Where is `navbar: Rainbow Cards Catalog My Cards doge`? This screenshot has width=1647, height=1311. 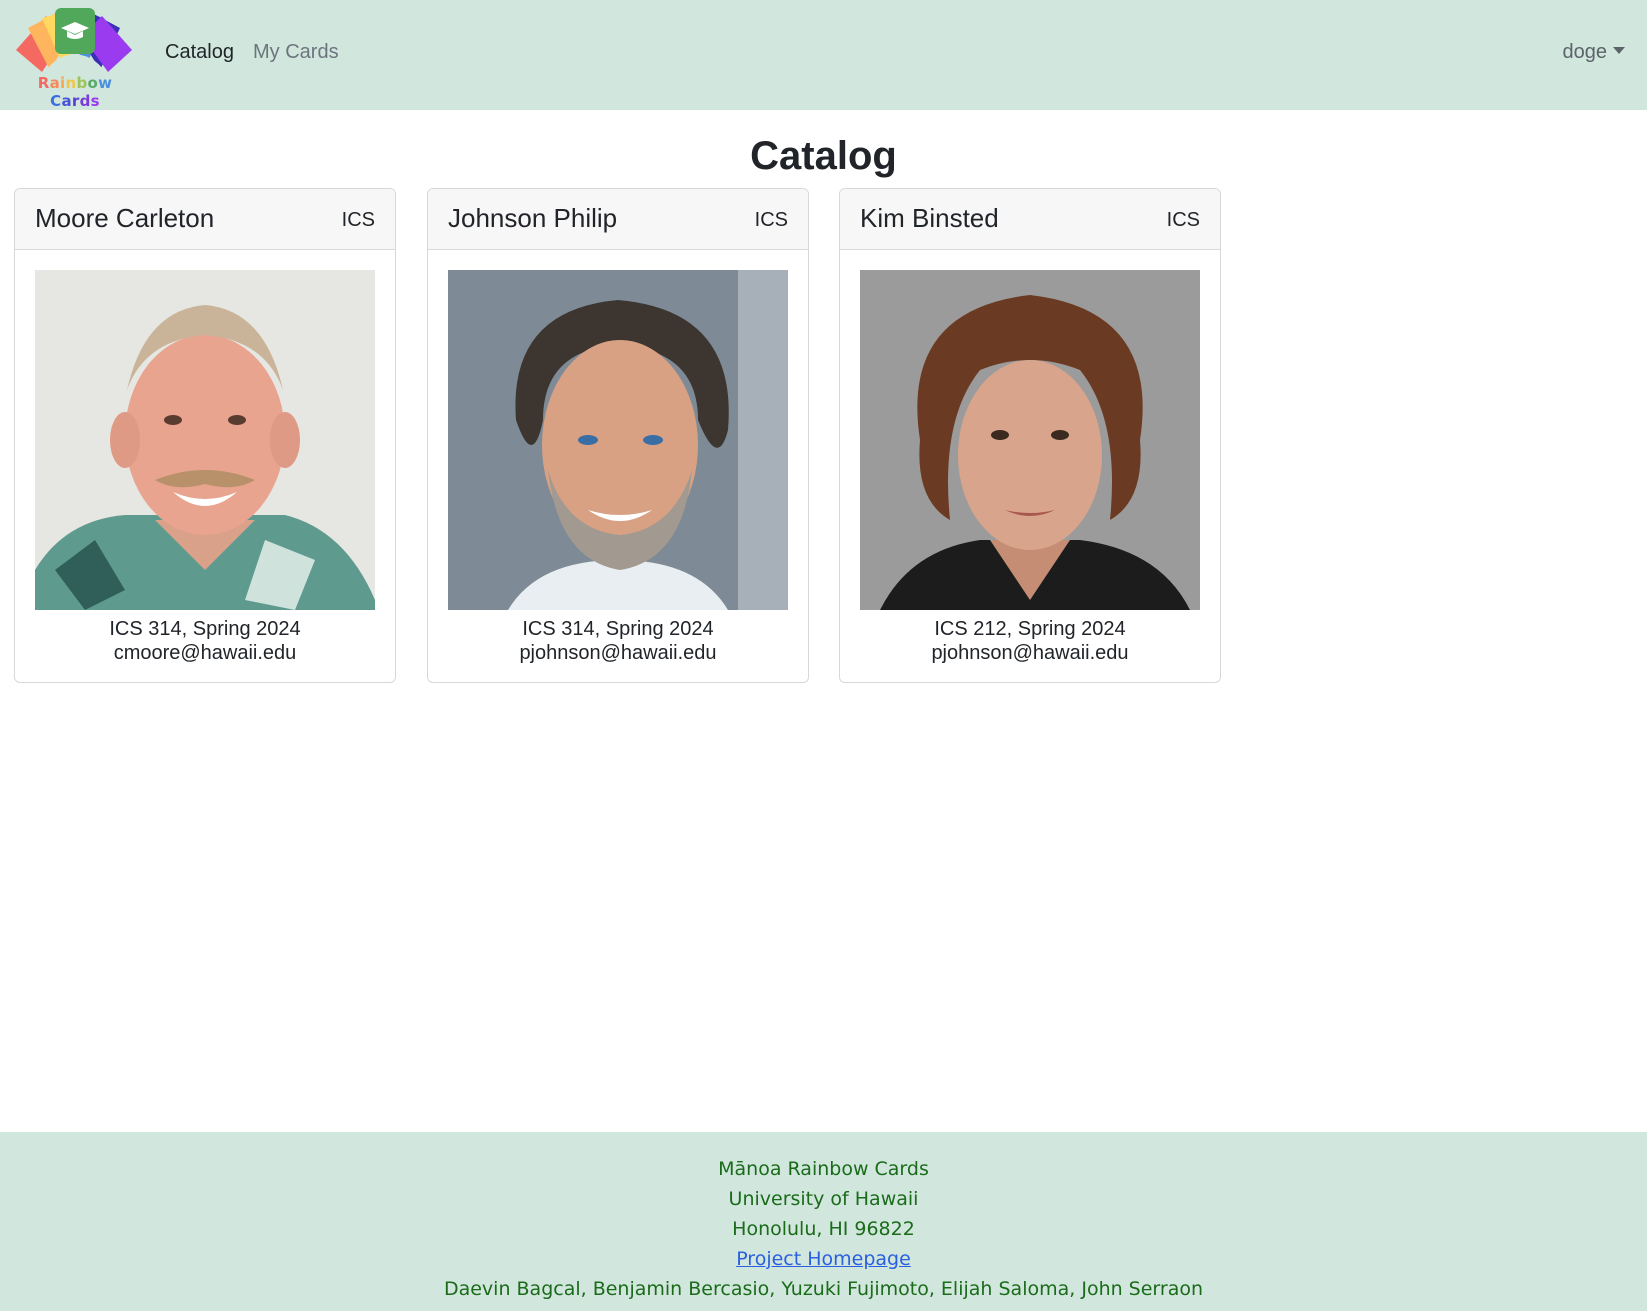
navbar: Rainbow Cards Catalog My Cards doge is located at coordinates (823, 55).